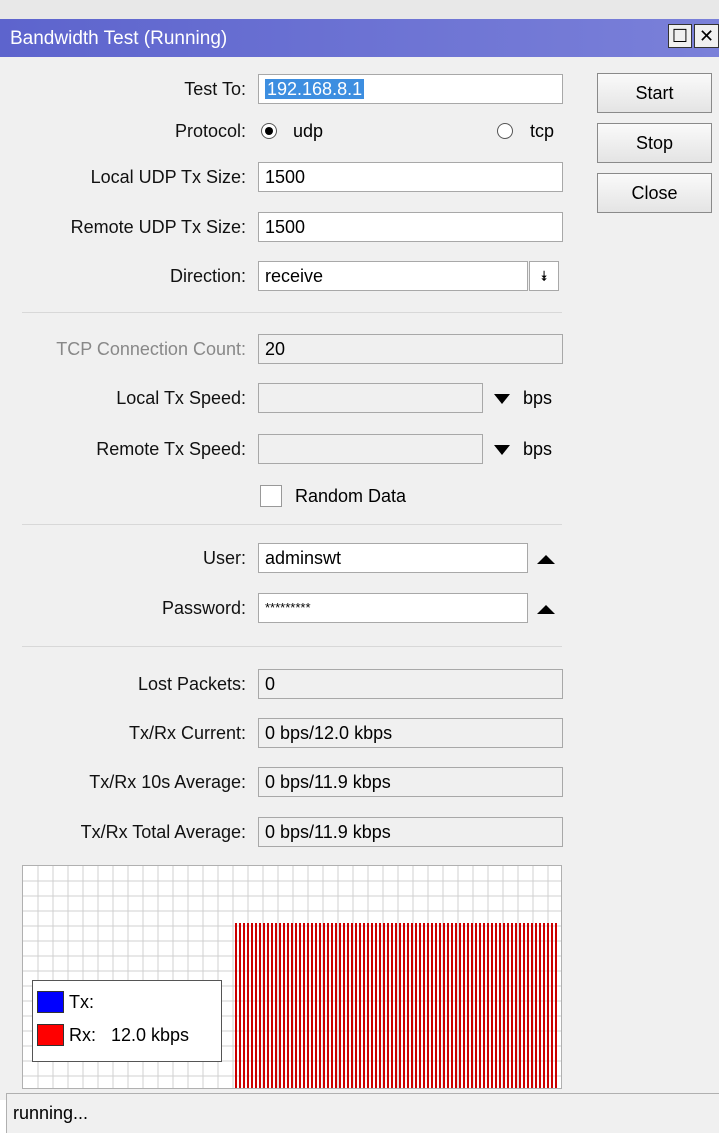  What do you see at coordinates (215, 89) in the screenshot?
I see `test-to-label: Test To:` at bounding box center [215, 89].